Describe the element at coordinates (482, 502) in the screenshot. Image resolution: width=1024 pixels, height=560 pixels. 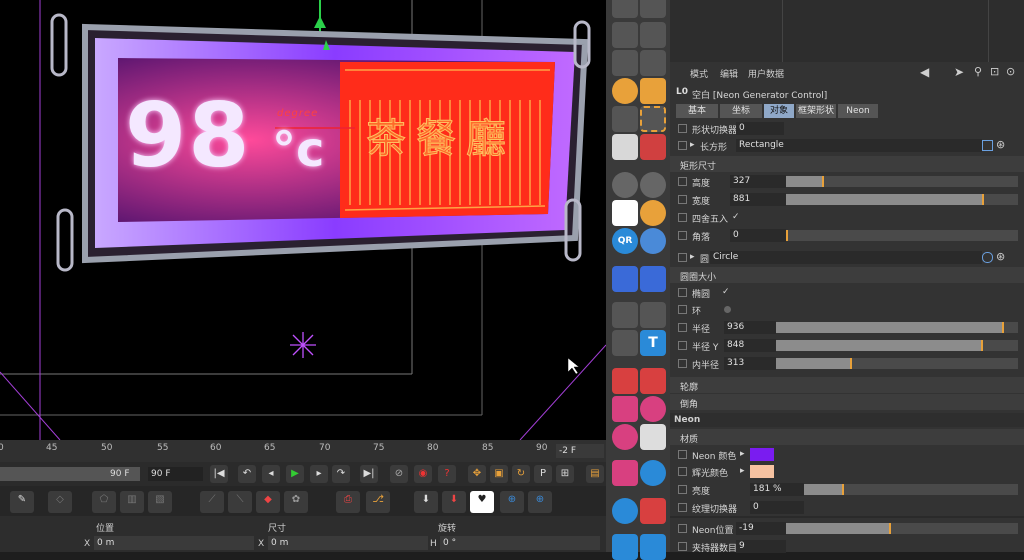
I see `heart-icon: ♥` at that location.